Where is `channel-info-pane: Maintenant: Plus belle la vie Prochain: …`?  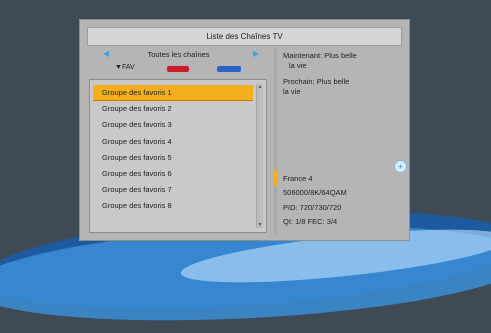
channel-info-pane: Maintenant: Plus belle la vie Prochain: … is located at coordinates (345, 141).